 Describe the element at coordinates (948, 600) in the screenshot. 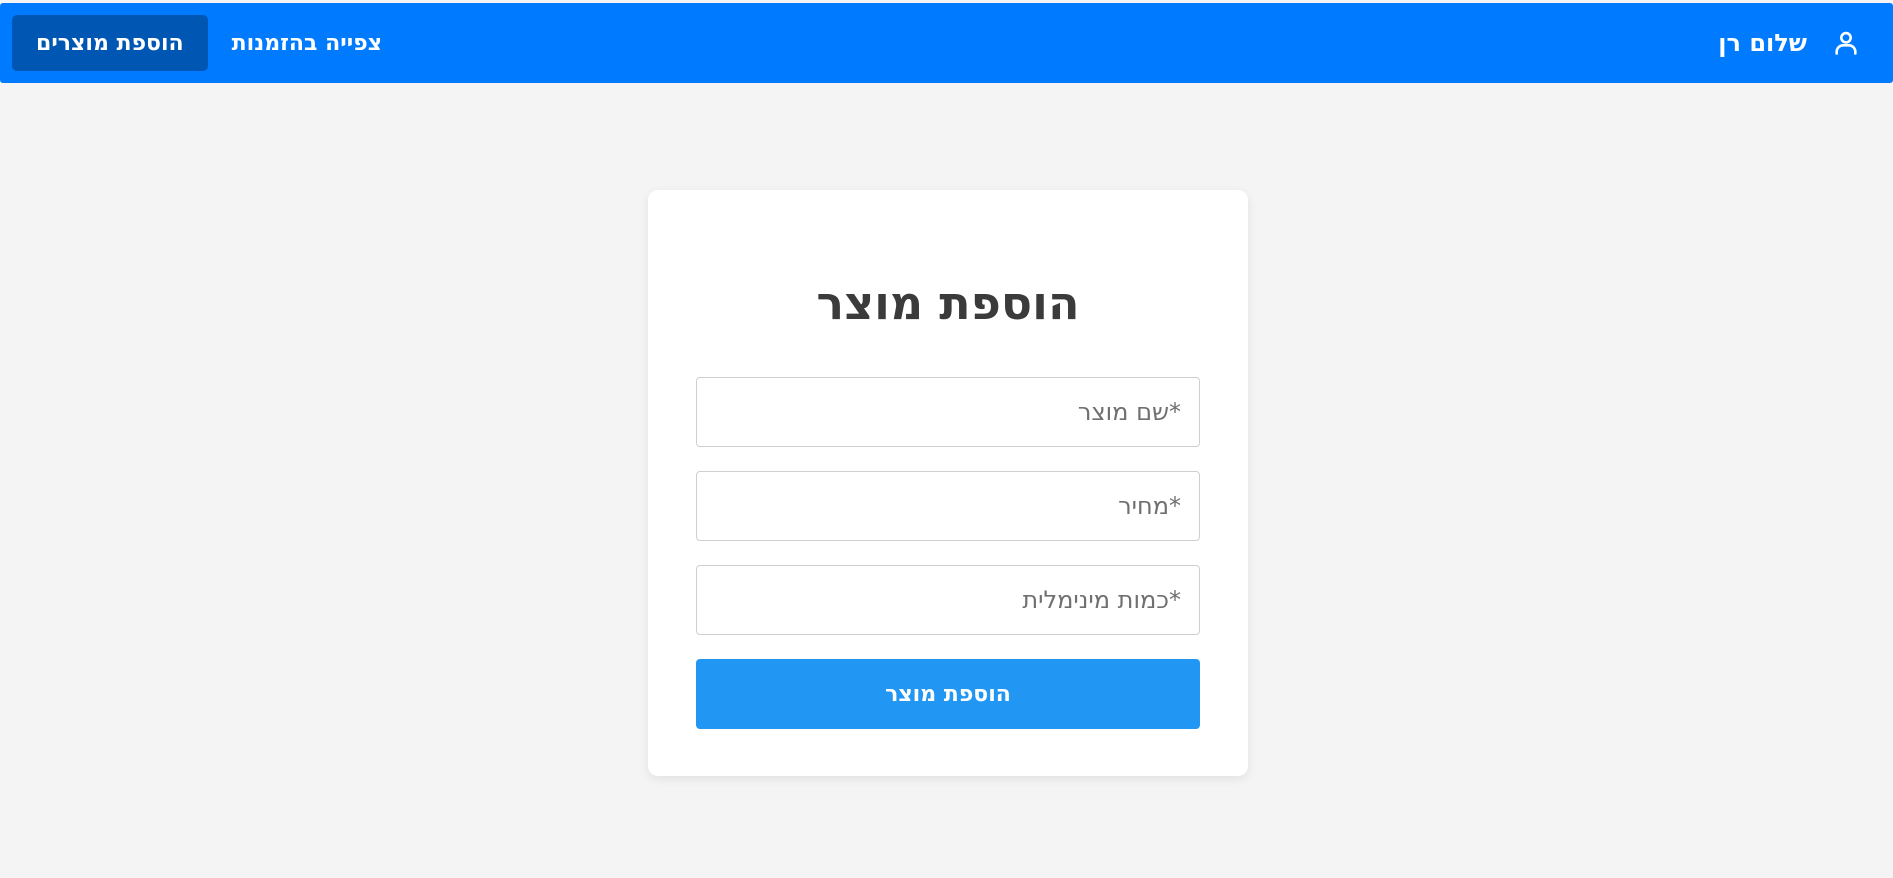

I see `minimum-quantity-input` at that location.